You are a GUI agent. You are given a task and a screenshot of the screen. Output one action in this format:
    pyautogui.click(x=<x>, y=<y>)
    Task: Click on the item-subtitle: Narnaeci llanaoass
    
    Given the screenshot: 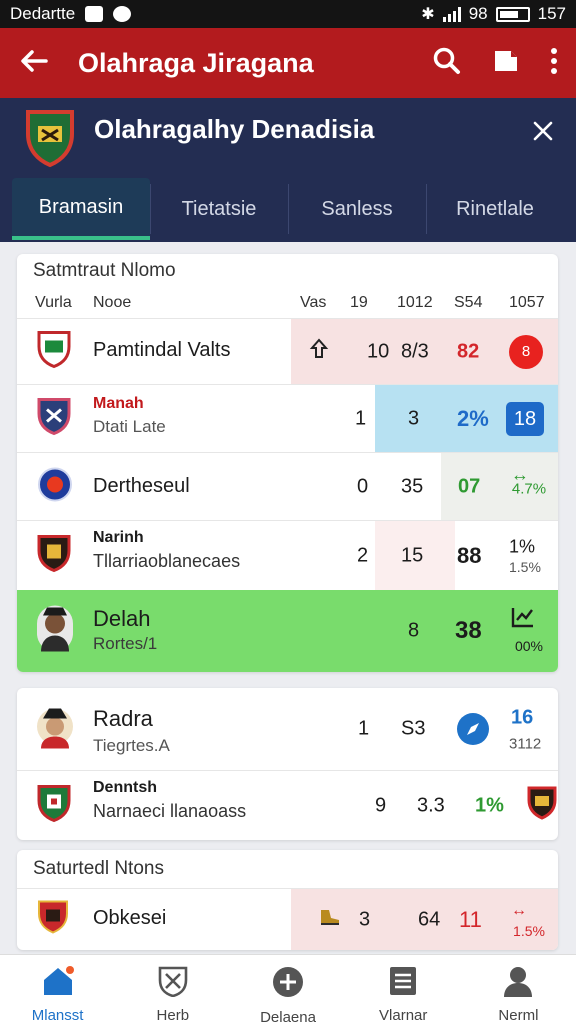 What is the action you would take?
    pyautogui.click(x=170, y=811)
    